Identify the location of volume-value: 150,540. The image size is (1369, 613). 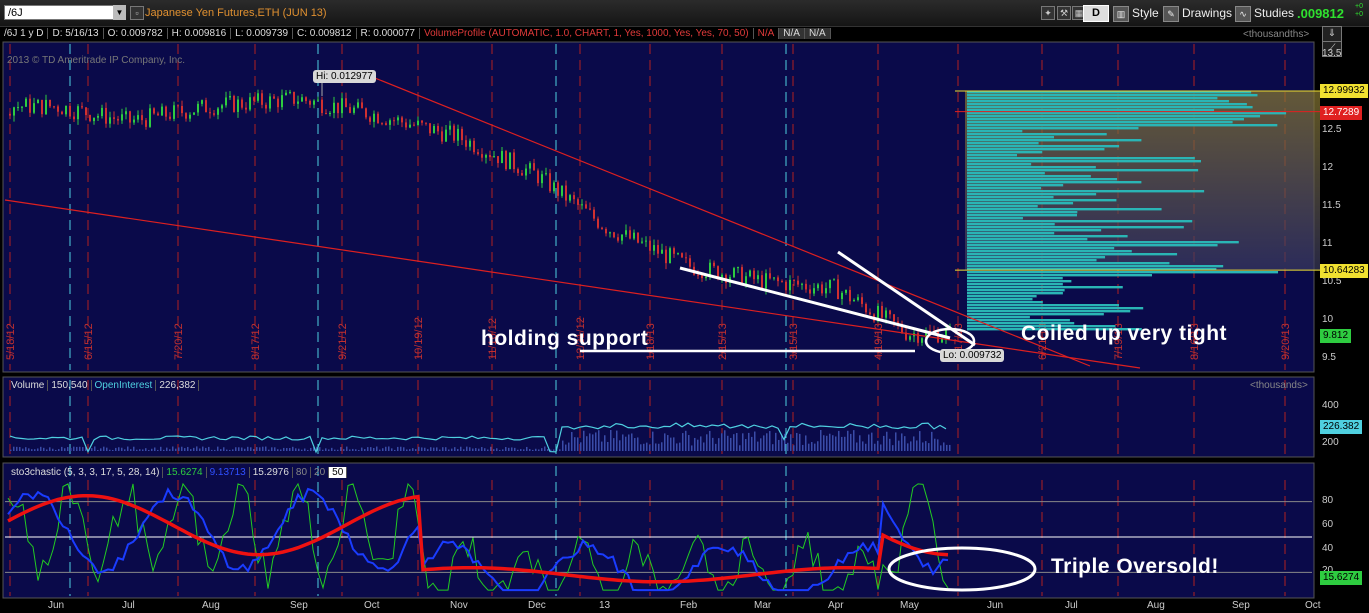
(70, 385).